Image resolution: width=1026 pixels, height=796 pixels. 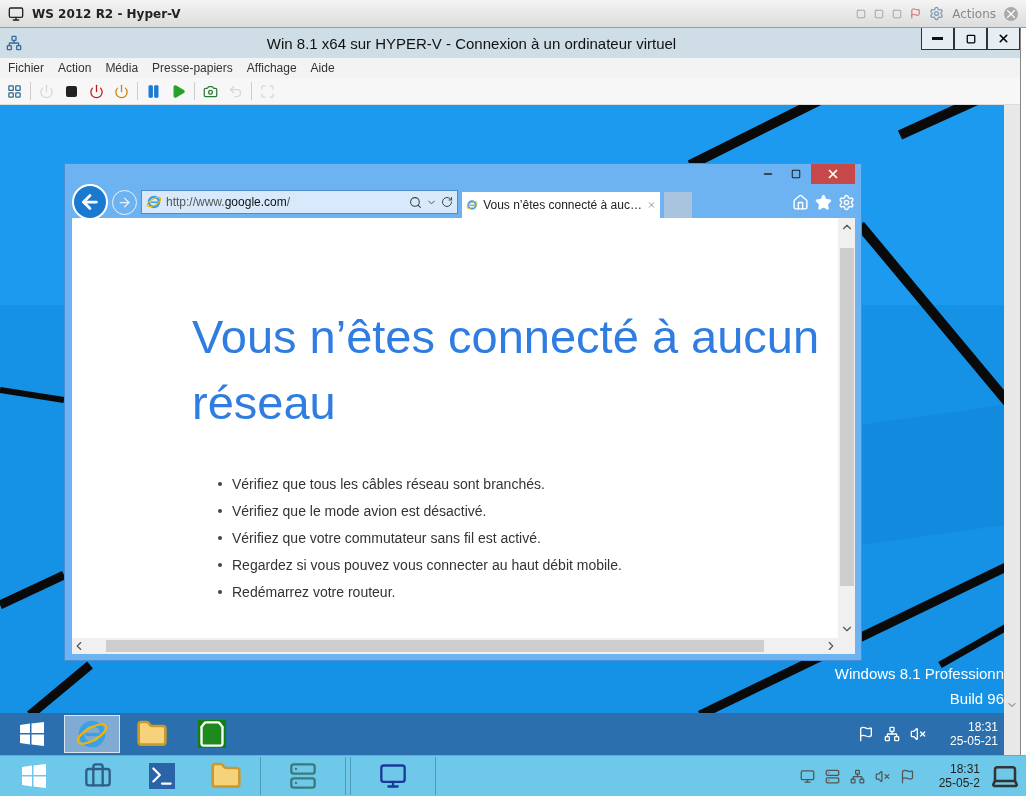 What do you see at coordinates (447, 202) in the screenshot?
I see `refresh-icon` at bounding box center [447, 202].